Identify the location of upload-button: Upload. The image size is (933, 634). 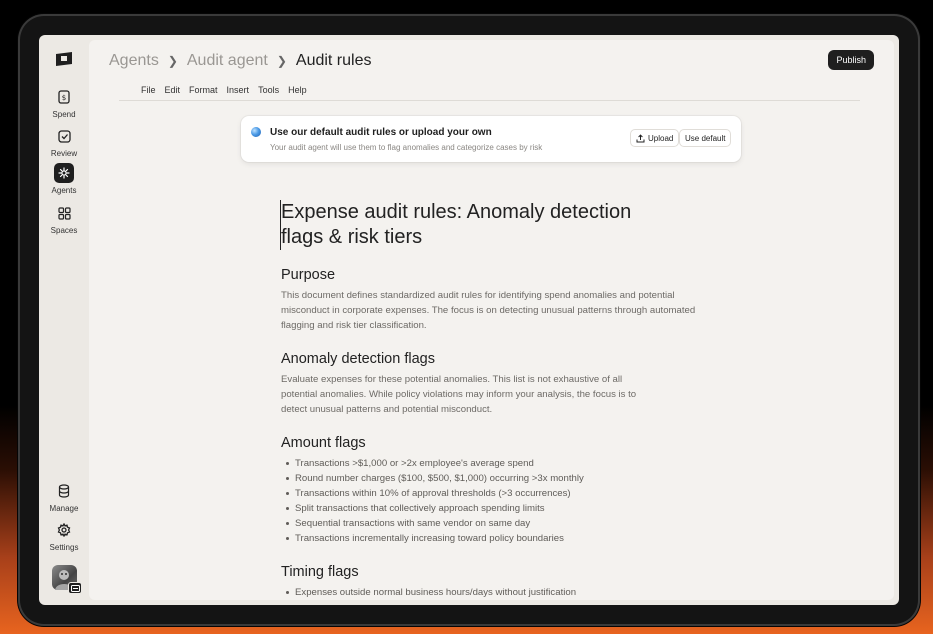
(655, 138).